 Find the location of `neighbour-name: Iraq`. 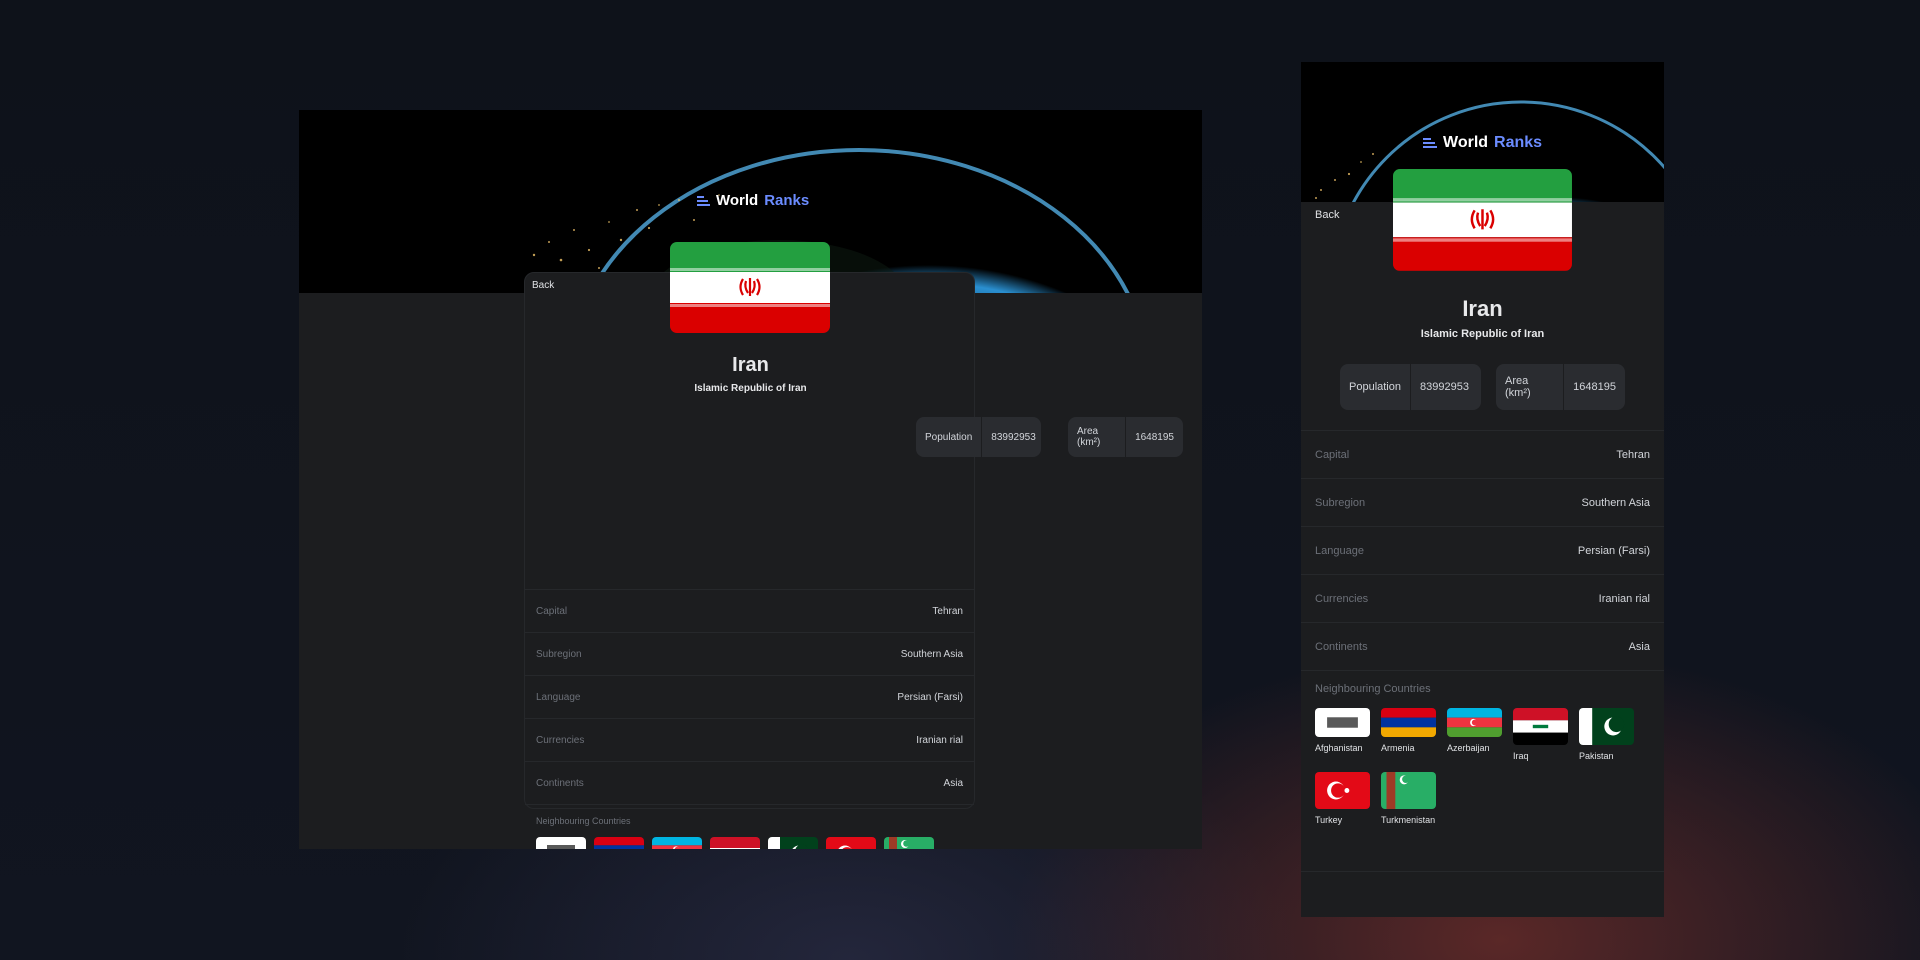

neighbour-name: Iraq is located at coordinates (1521, 756).